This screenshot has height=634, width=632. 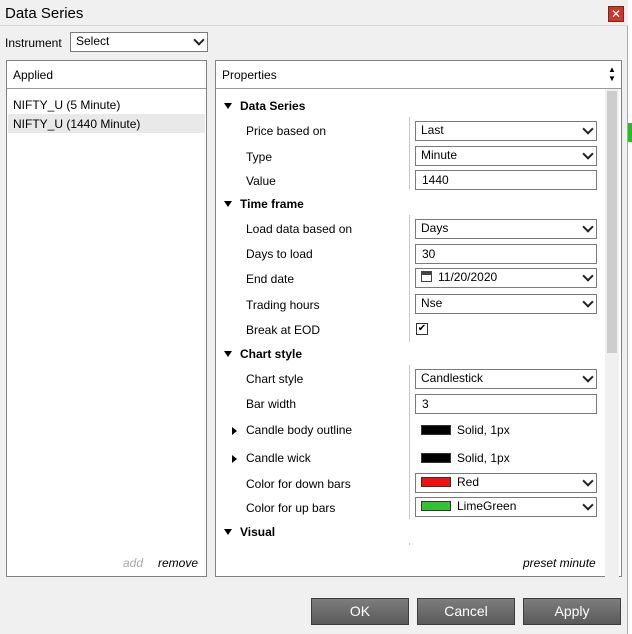 I want to click on instrument-label: Instrument, so click(x=33, y=43).